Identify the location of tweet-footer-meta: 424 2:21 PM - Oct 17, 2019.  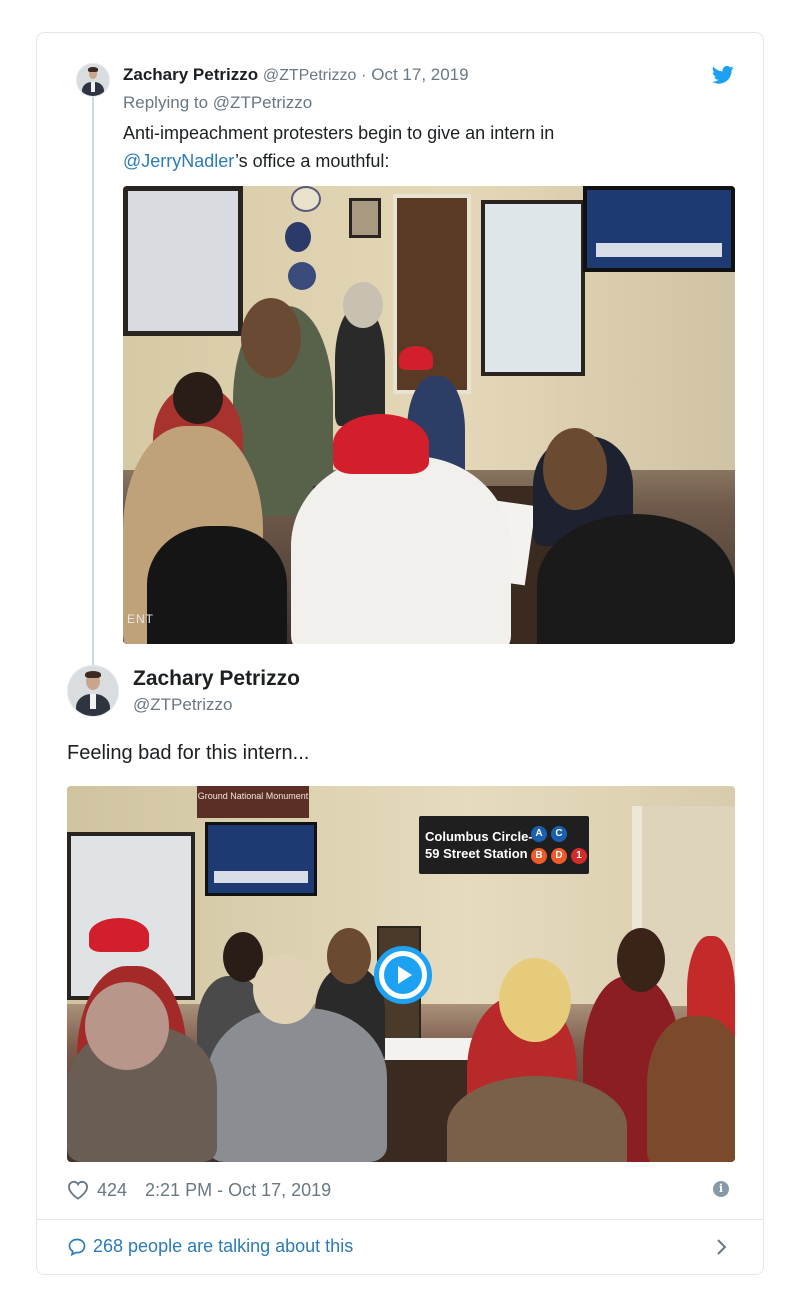
(199, 1190).